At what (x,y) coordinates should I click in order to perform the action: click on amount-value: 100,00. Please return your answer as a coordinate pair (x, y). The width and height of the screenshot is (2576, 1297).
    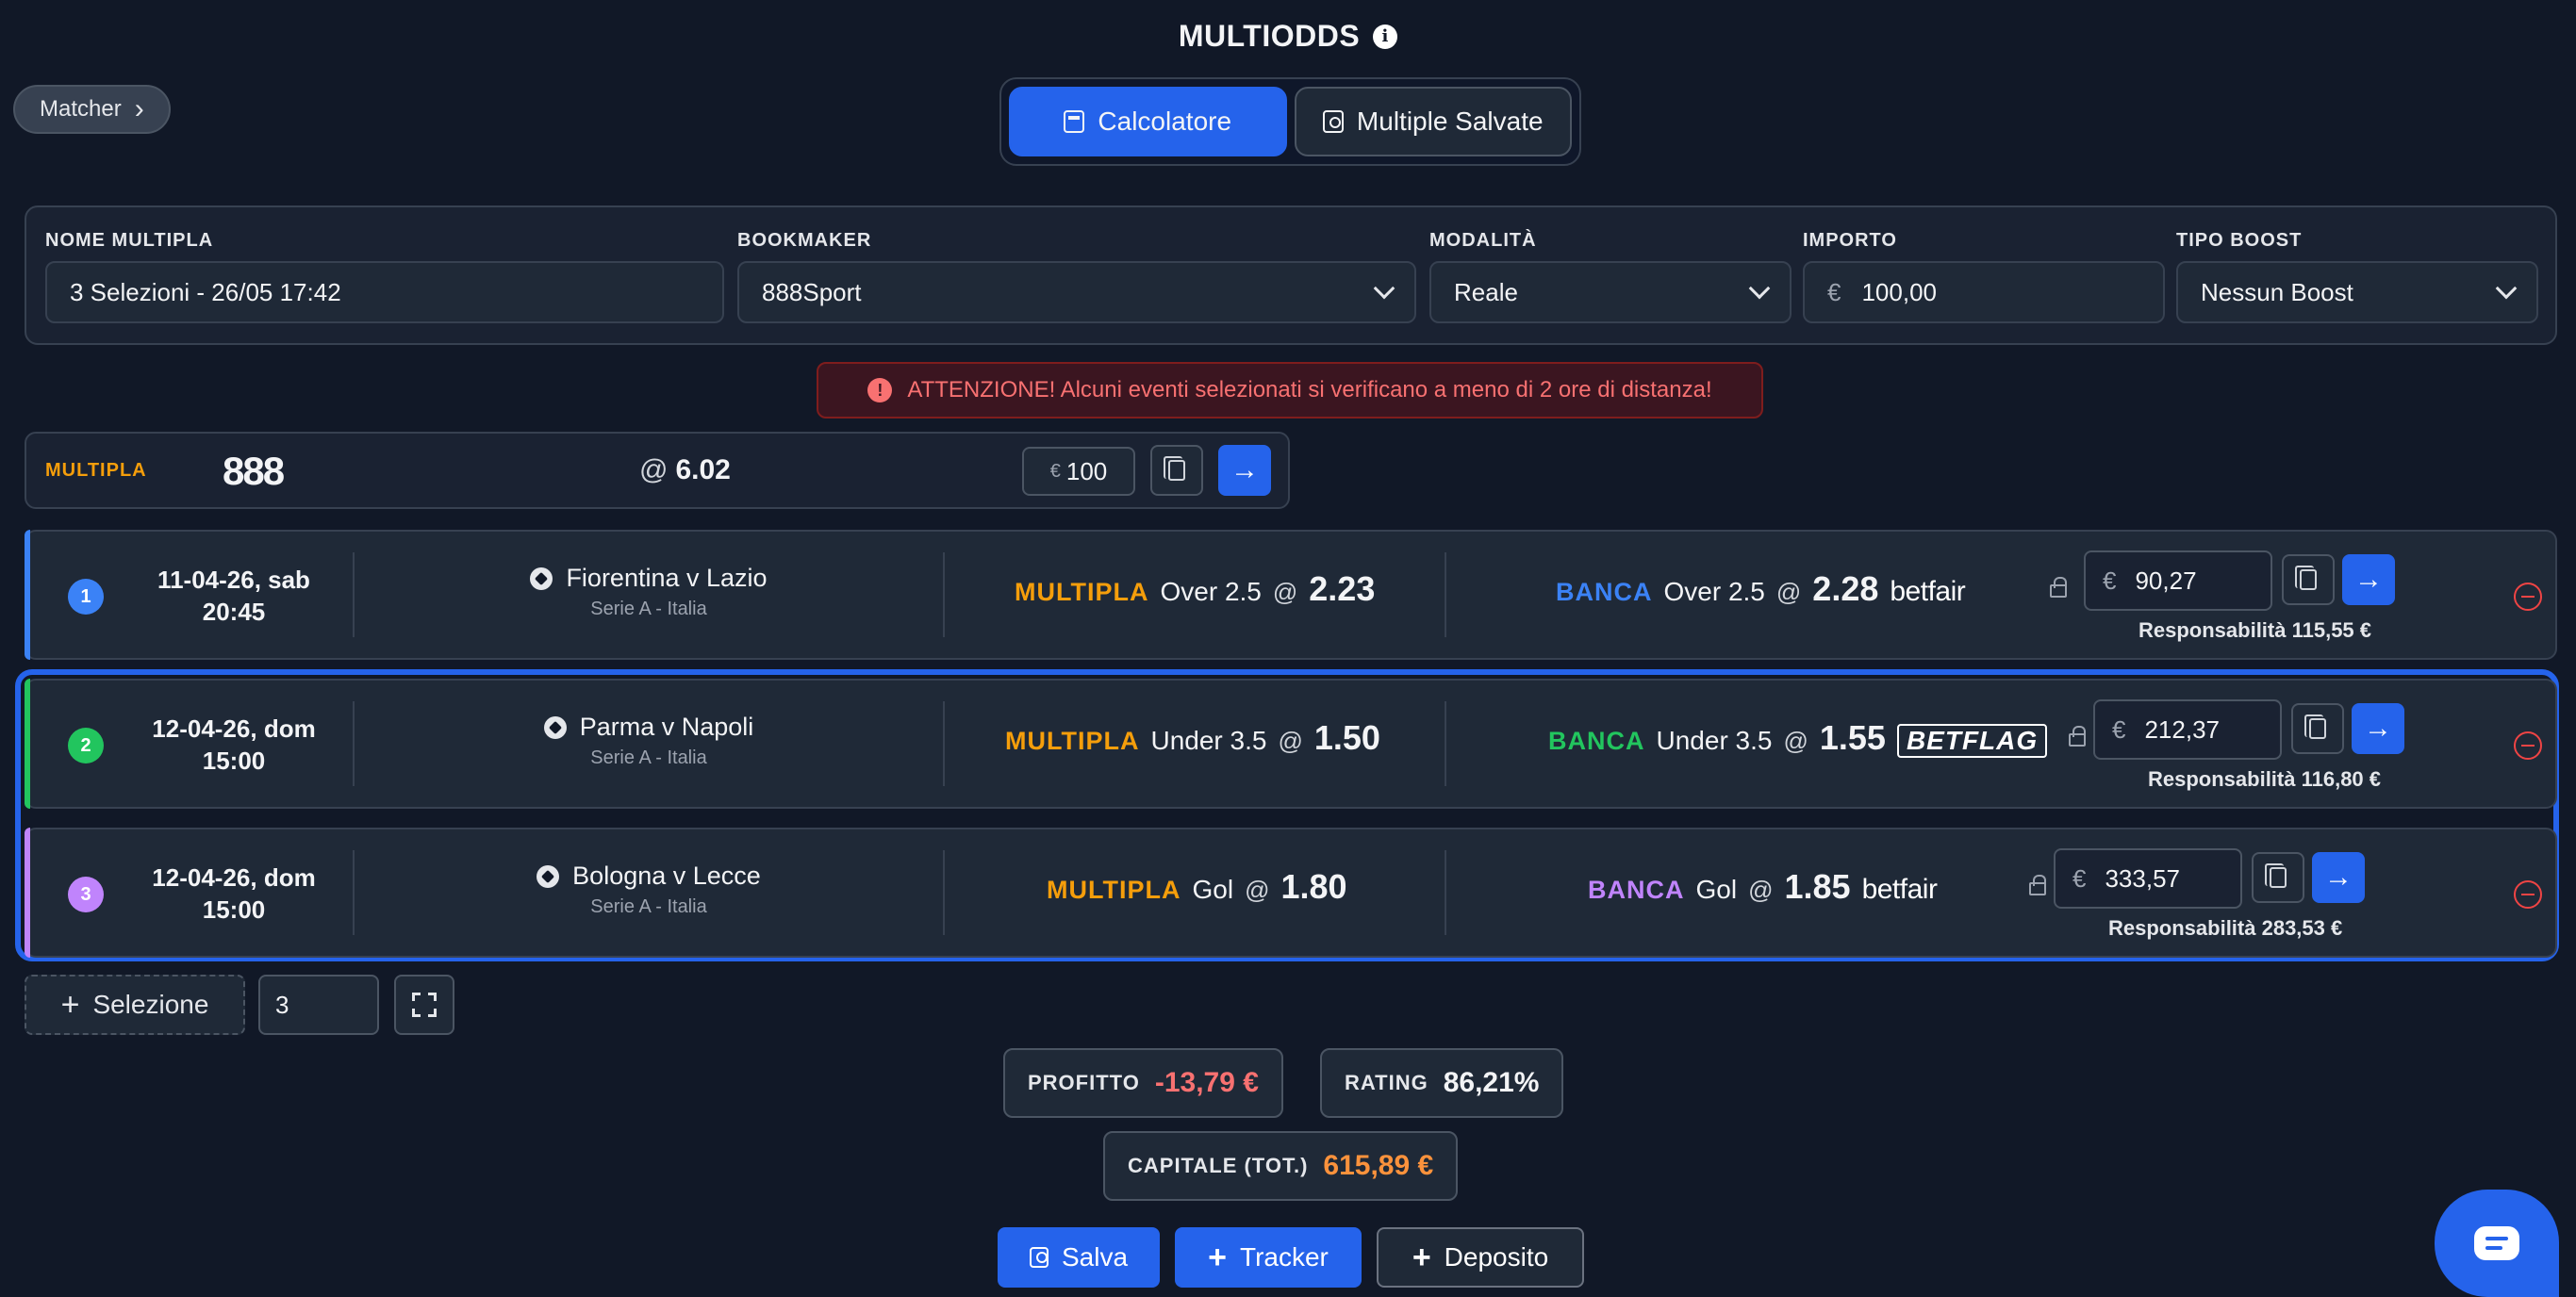
    Looking at the image, I should click on (1899, 291).